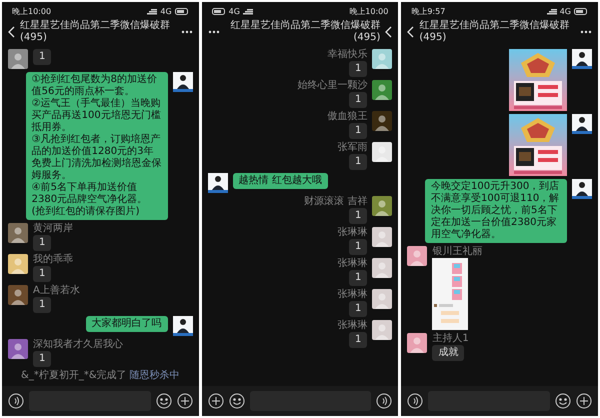  What do you see at coordinates (280, 181) in the screenshot?
I see `message-bubble: 越热情 红包越大哦` at bounding box center [280, 181].